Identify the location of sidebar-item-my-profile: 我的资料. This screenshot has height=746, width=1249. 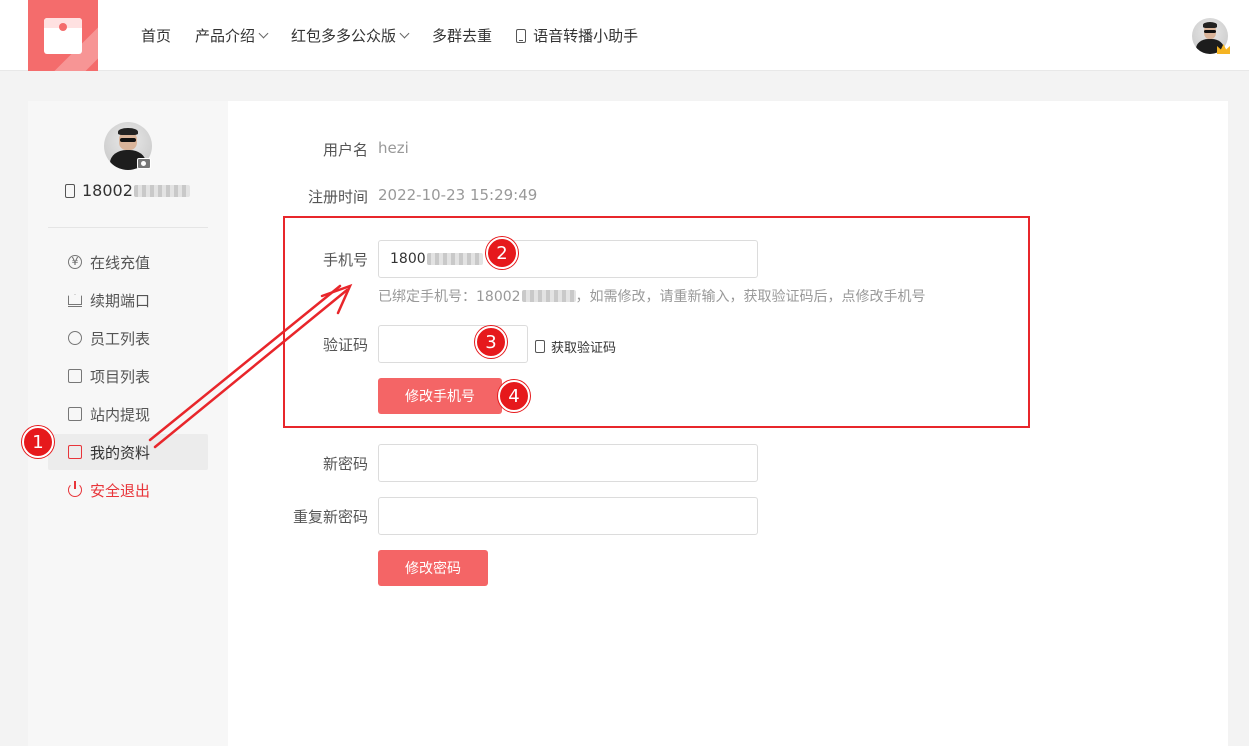
(128, 452).